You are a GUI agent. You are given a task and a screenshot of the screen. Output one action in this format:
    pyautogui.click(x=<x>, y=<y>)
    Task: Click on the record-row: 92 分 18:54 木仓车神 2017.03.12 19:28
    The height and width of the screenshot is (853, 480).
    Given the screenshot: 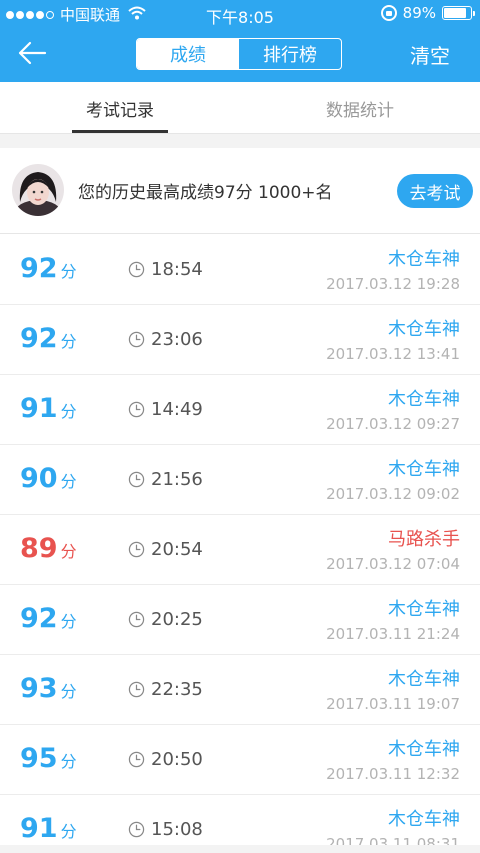 What is the action you would take?
    pyautogui.click(x=240, y=270)
    